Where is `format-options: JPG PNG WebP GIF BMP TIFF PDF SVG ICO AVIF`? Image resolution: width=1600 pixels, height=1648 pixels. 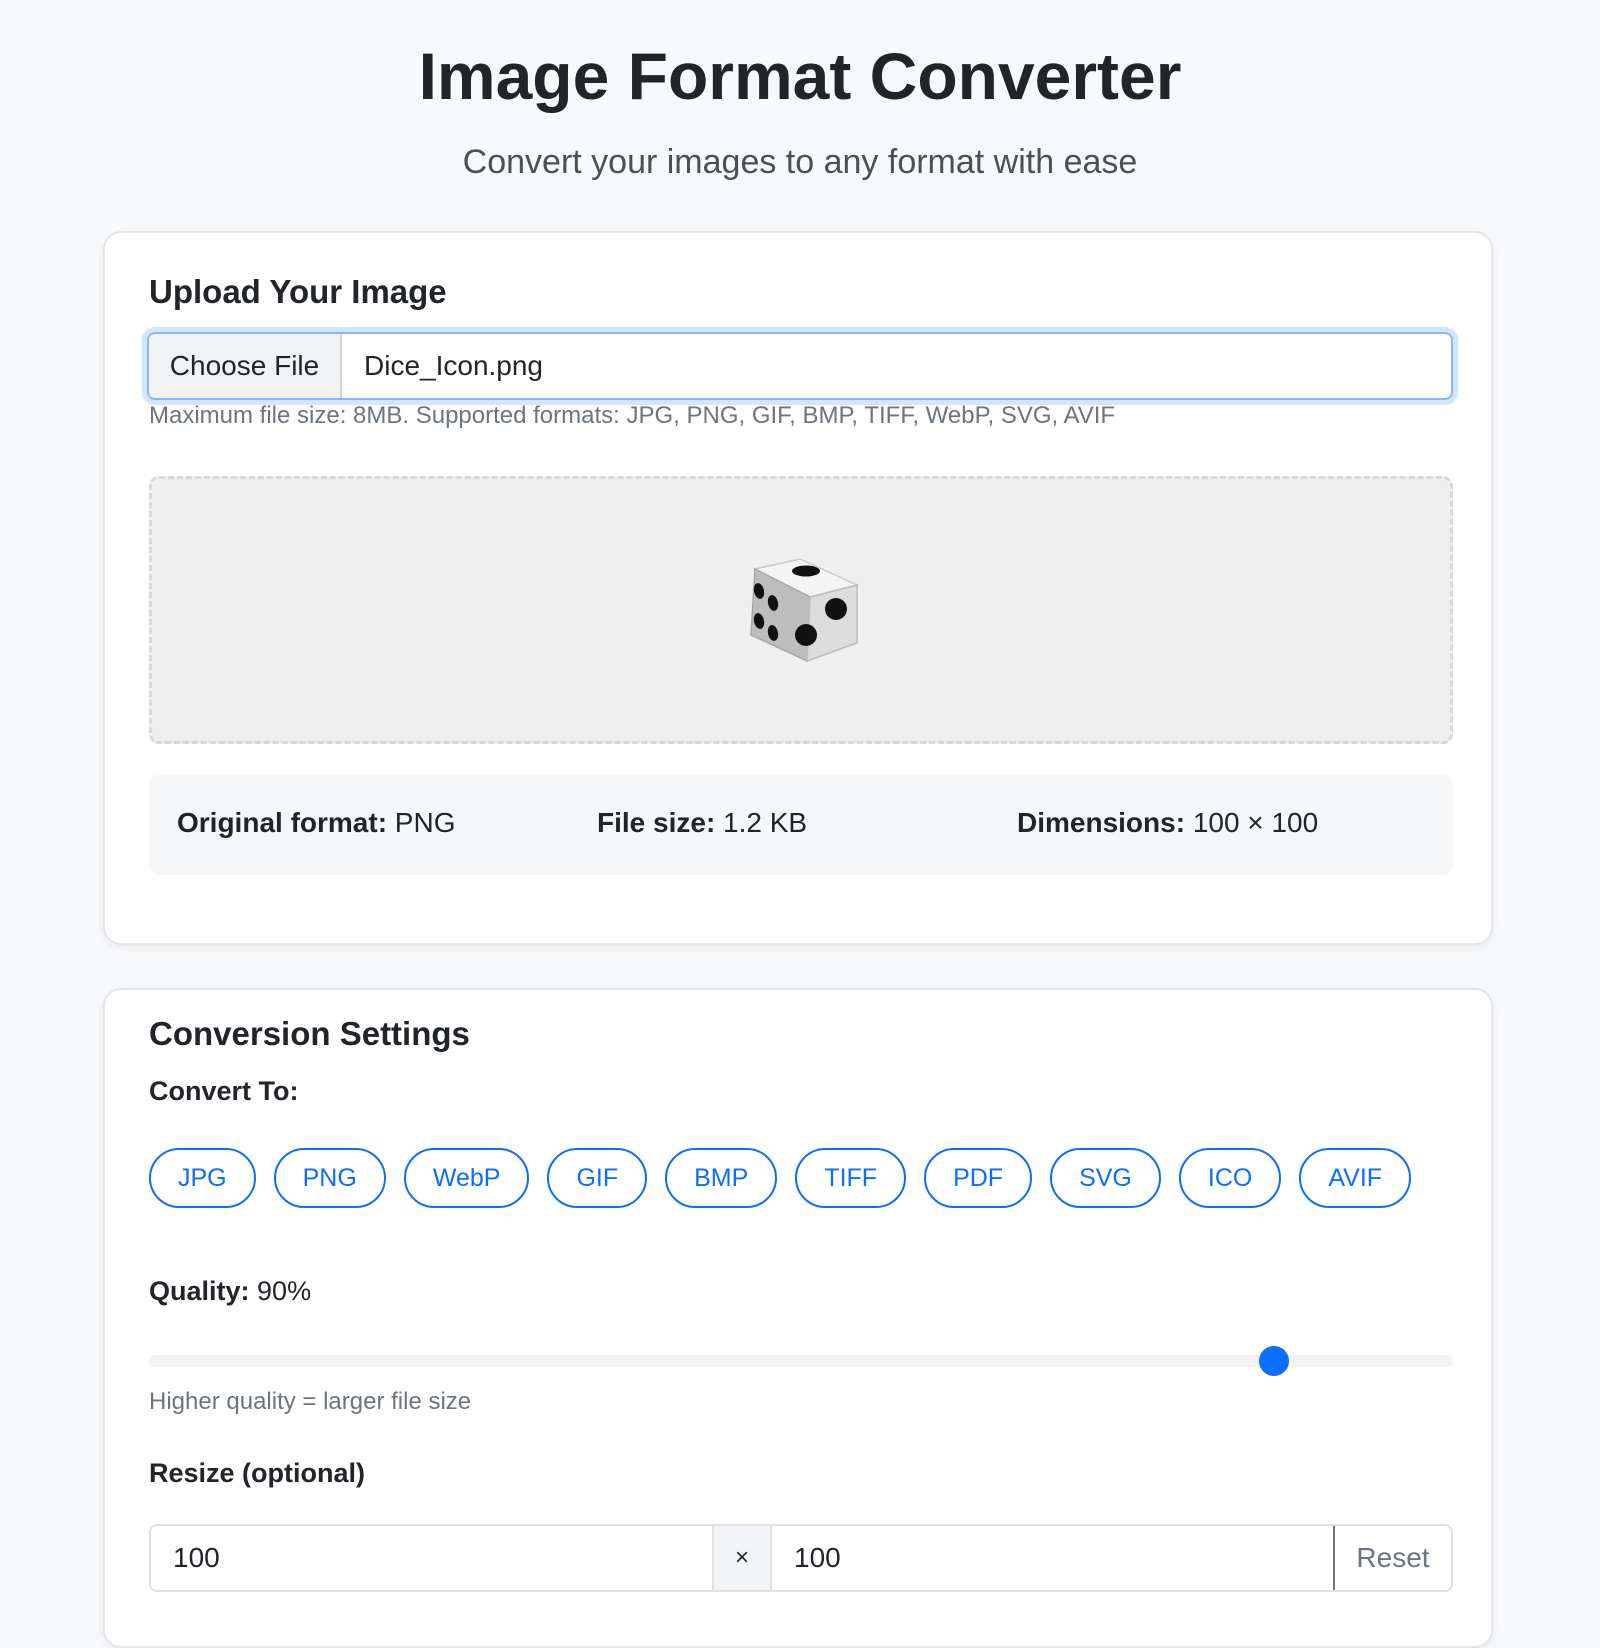 format-options: JPG PNG WebP GIF BMP TIFF PDF SVG ICO AVIF is located at coordinates (780, 1178).